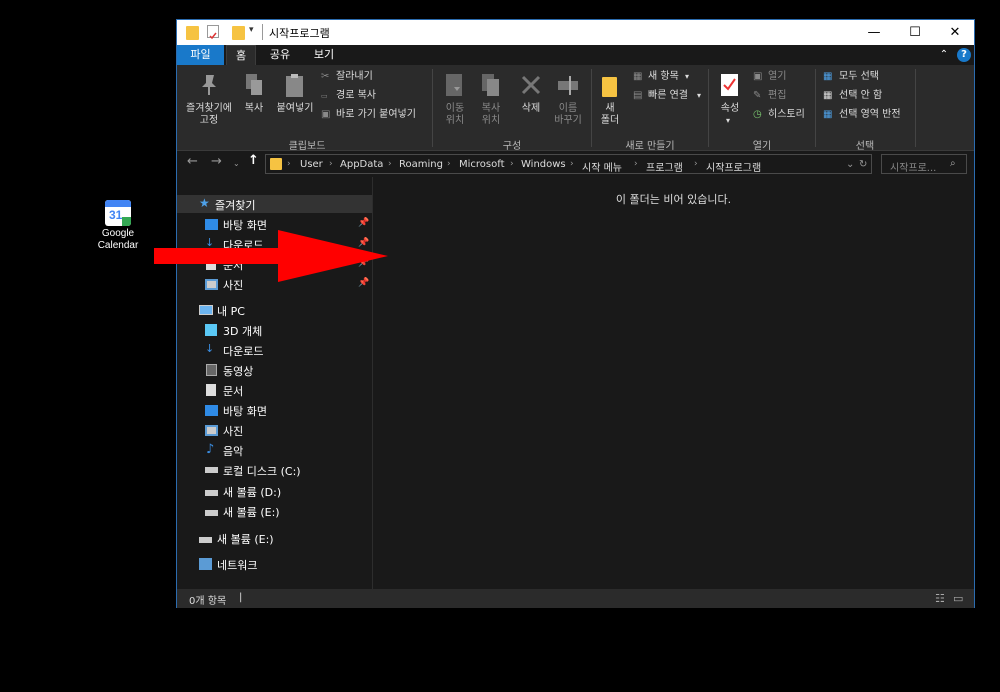 The height and width of the screenshot is (692, 1000). What do you see at coordinates (953, 163) in the screenshot?
I see `search-icon: ⌕` at bounding box center [953, 163].